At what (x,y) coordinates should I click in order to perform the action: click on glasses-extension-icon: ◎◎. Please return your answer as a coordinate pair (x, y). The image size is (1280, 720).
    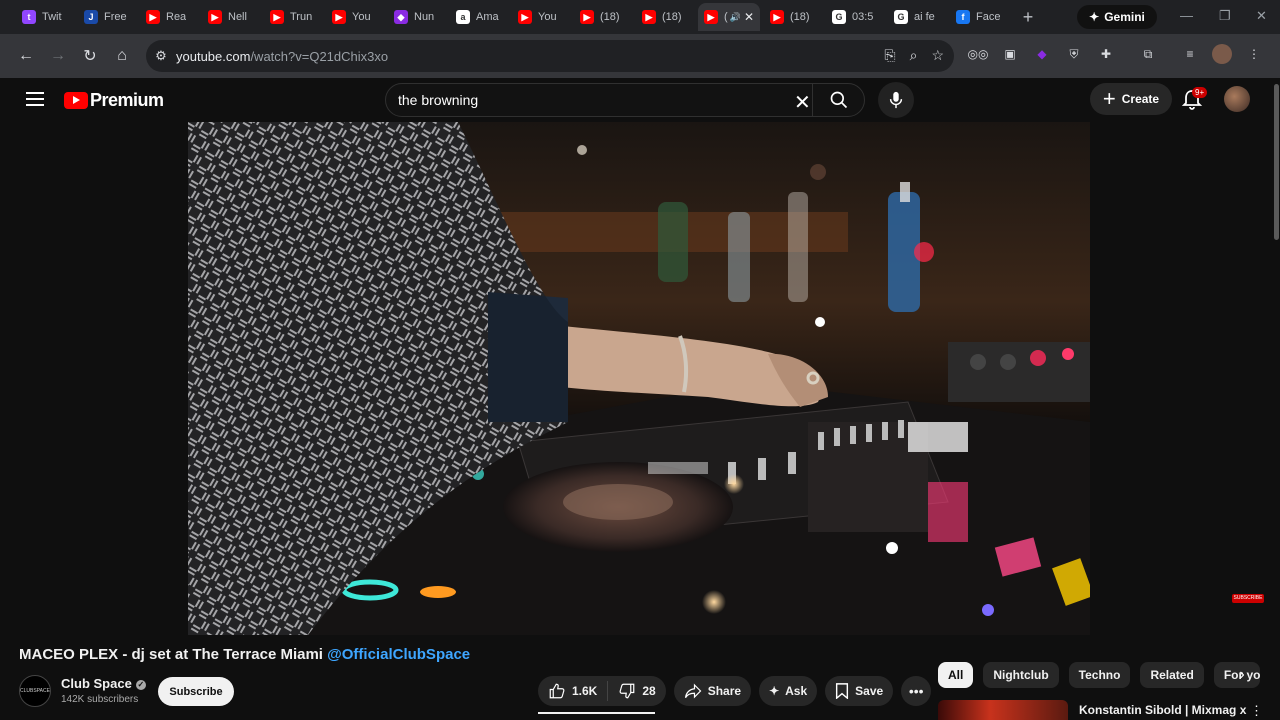
    Looking at the image, I should click on (978, 54).